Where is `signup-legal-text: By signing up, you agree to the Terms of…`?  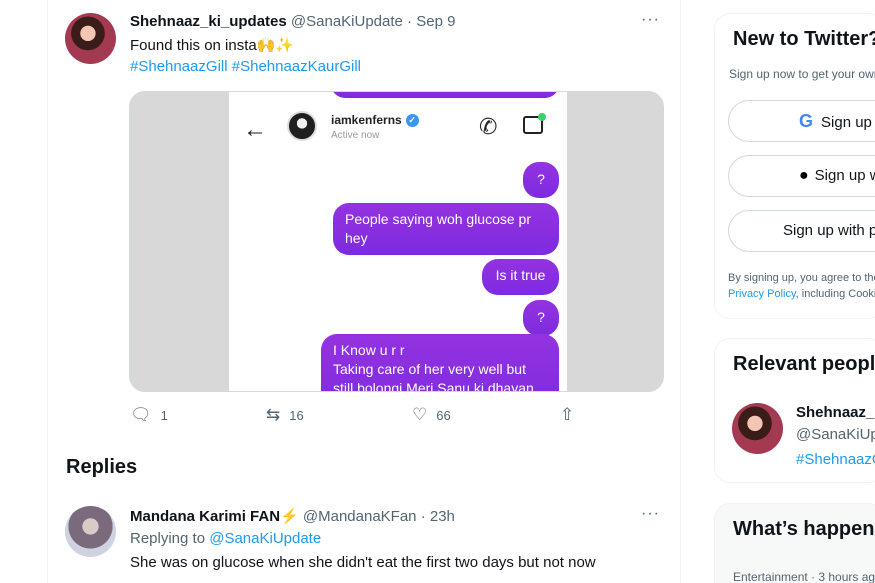
signup-legal-text: By signing up, you agree to the Terms of… is located at coordinates (801, 286).